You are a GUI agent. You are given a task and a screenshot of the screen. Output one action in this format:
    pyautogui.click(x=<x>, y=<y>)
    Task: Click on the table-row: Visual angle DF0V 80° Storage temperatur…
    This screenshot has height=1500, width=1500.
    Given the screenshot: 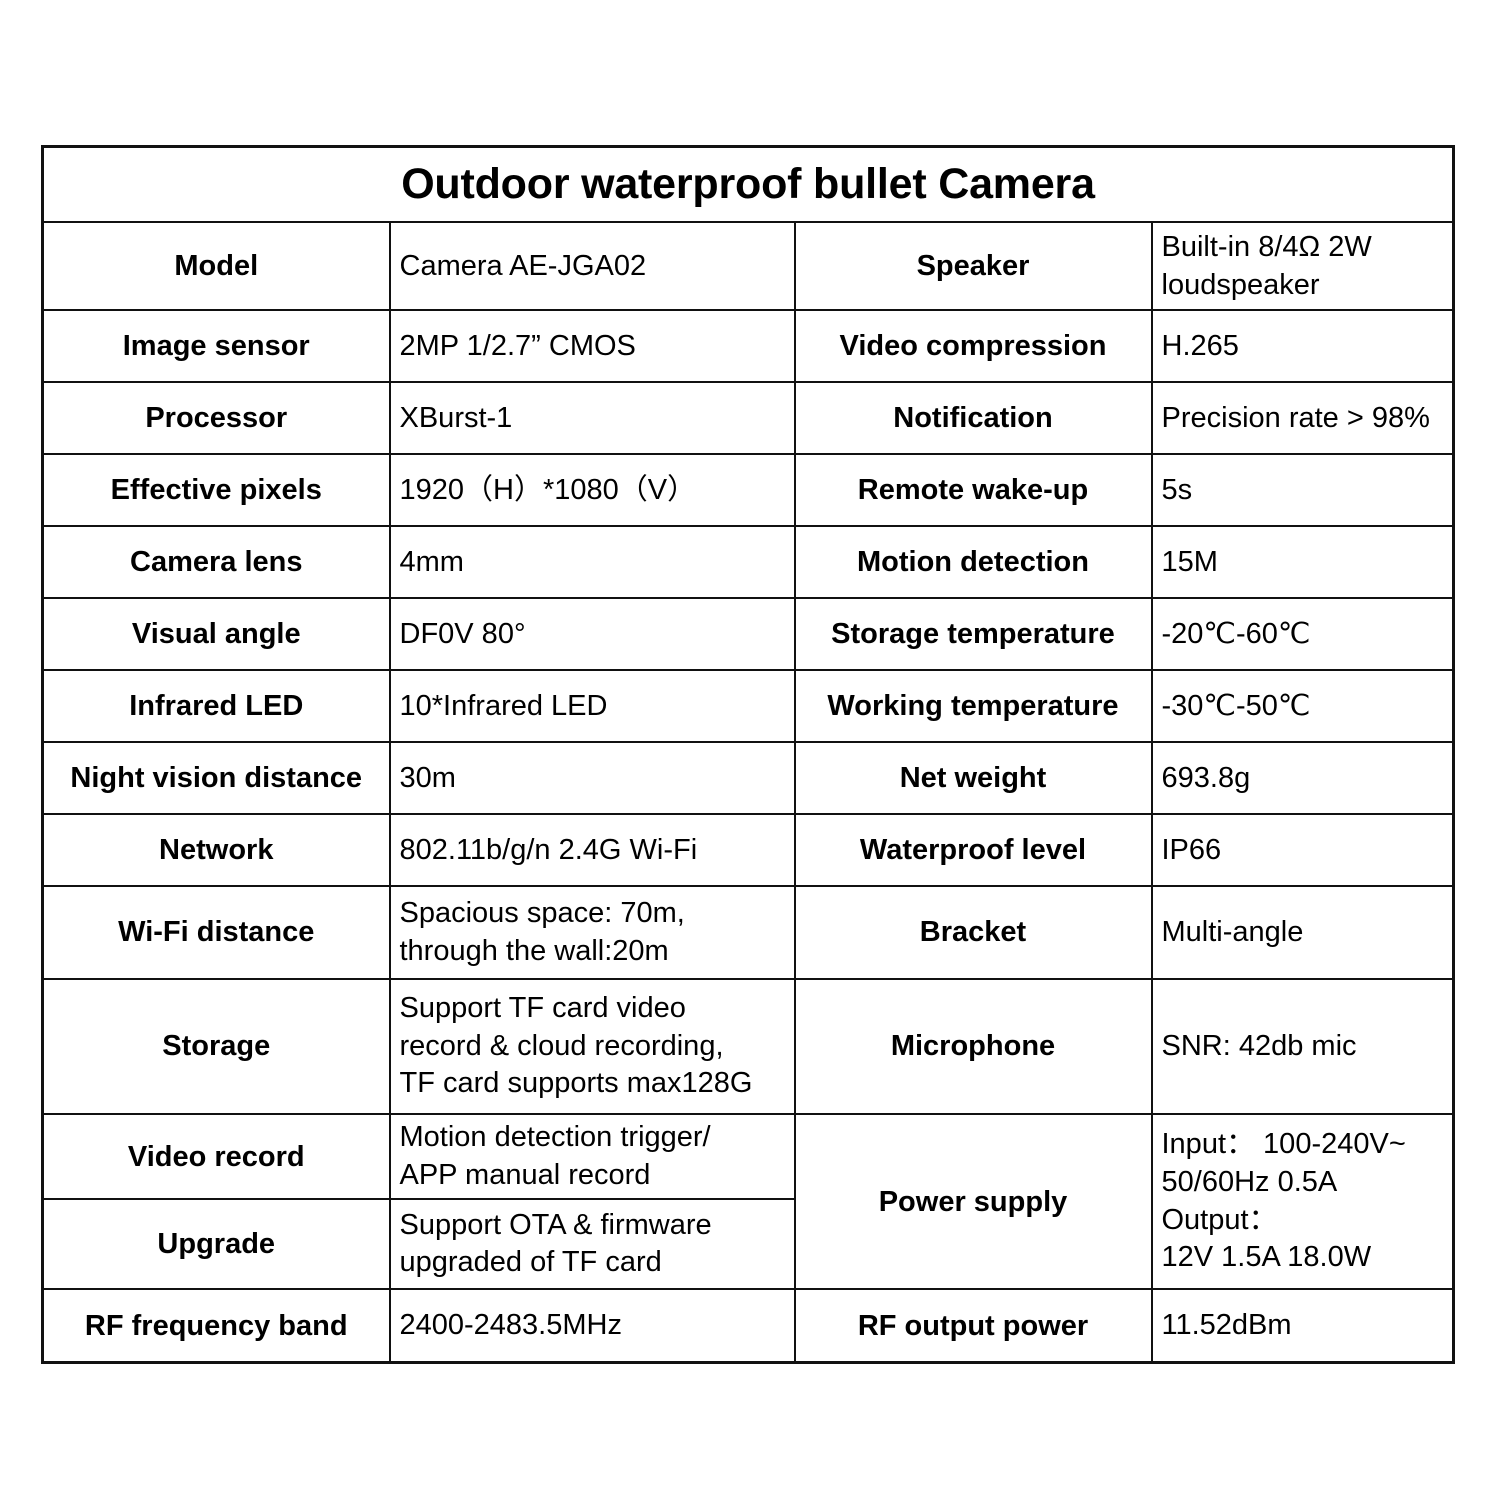 What is the action you would take?
    pyautogui.click(x=748, y=634)
    